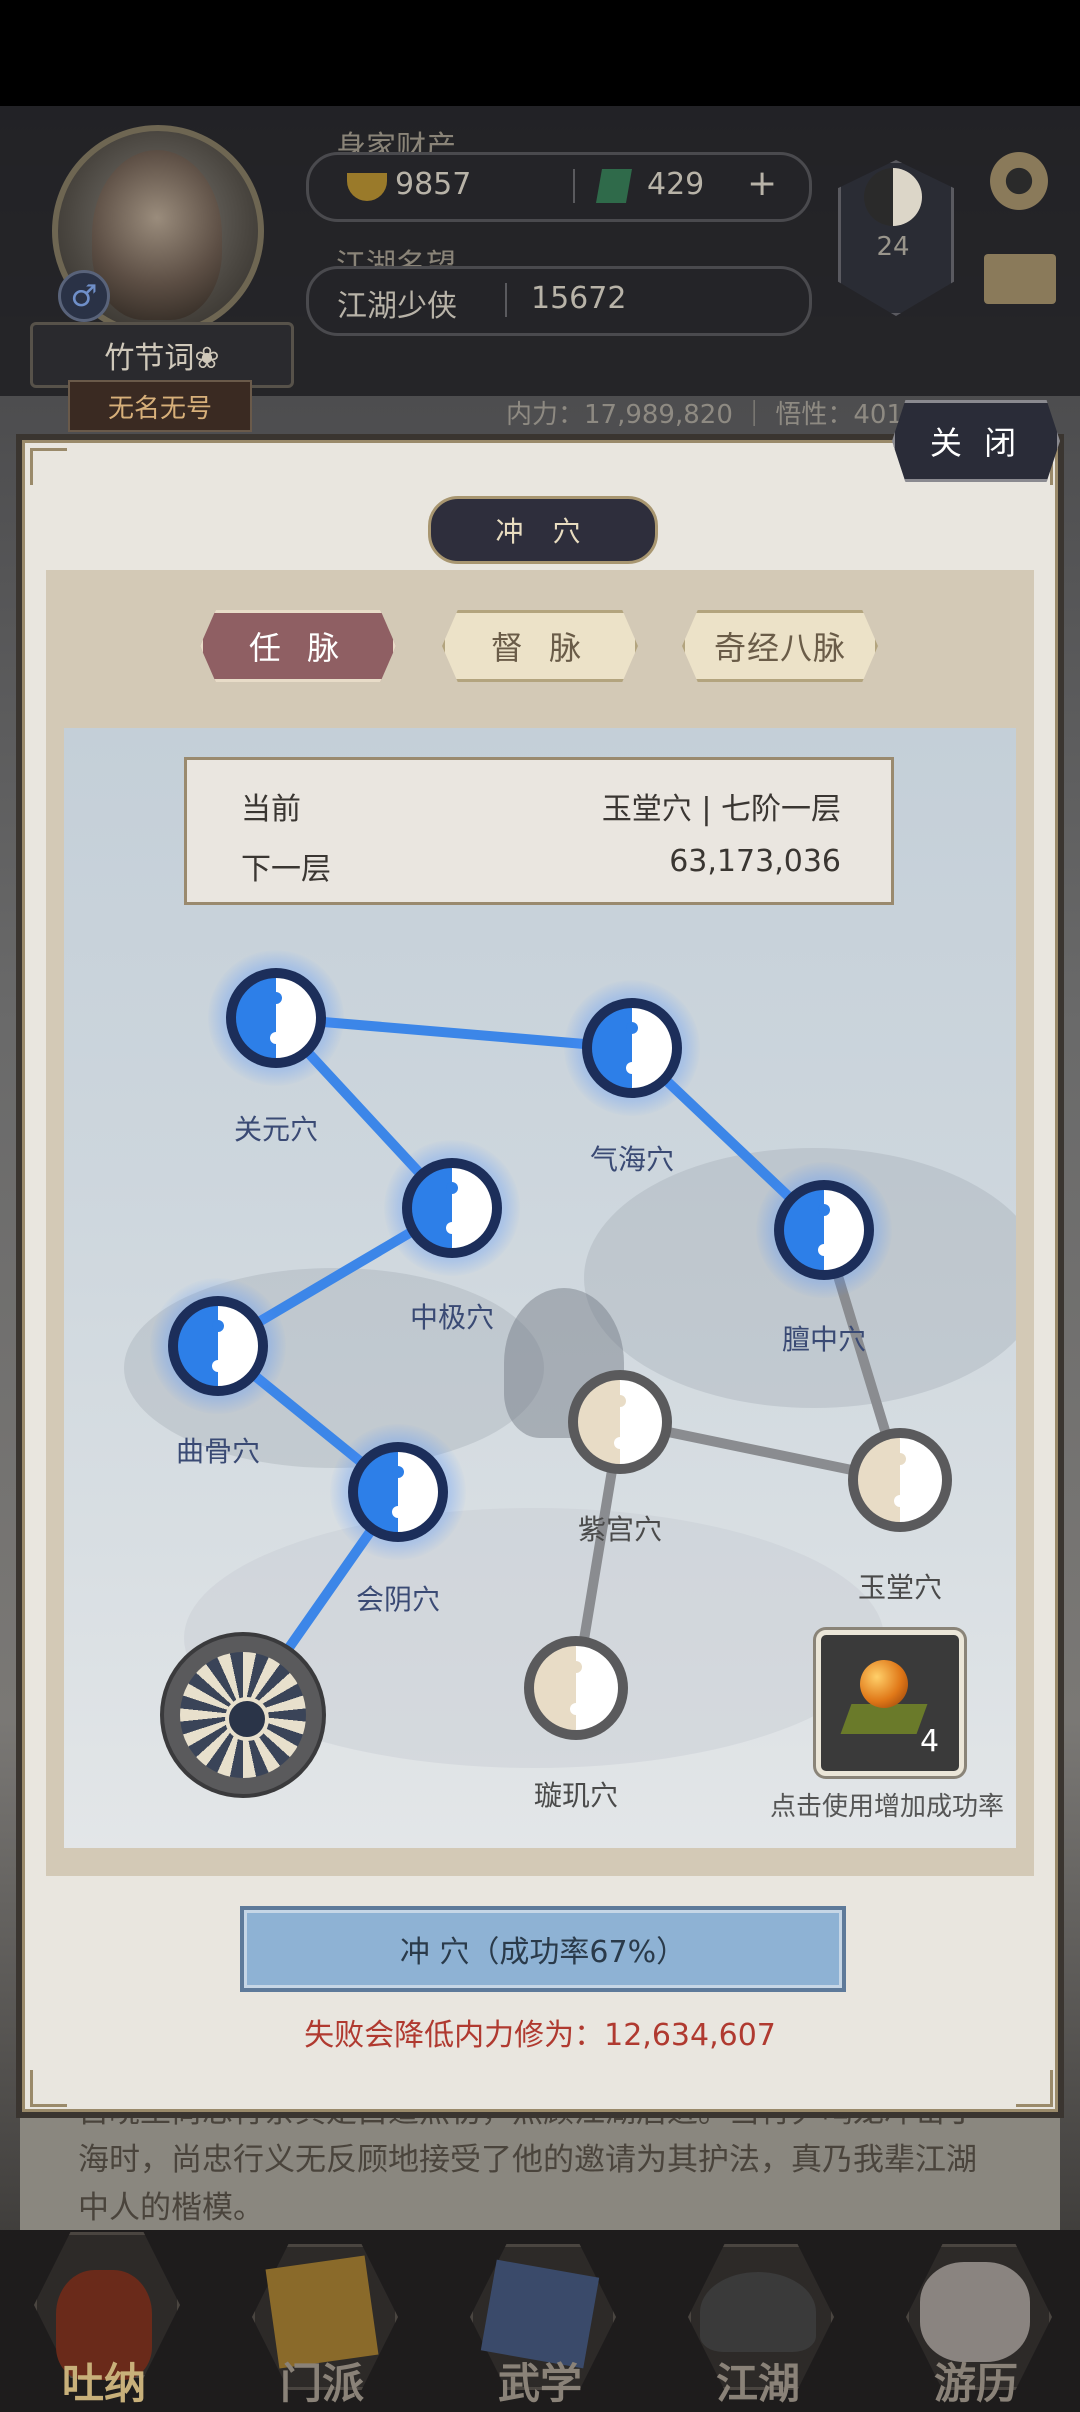 Image resolution: width=1080 pixels, height=2412 pixels. I want to click on acupoint-label: 会阴穴, so click(398, 1599).